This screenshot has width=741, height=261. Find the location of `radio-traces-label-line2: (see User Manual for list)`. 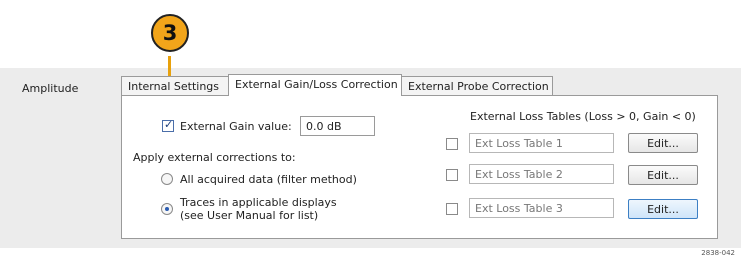

radio-traces-label-line2: (see User Manual for list) is located at coordinates (249, 215).